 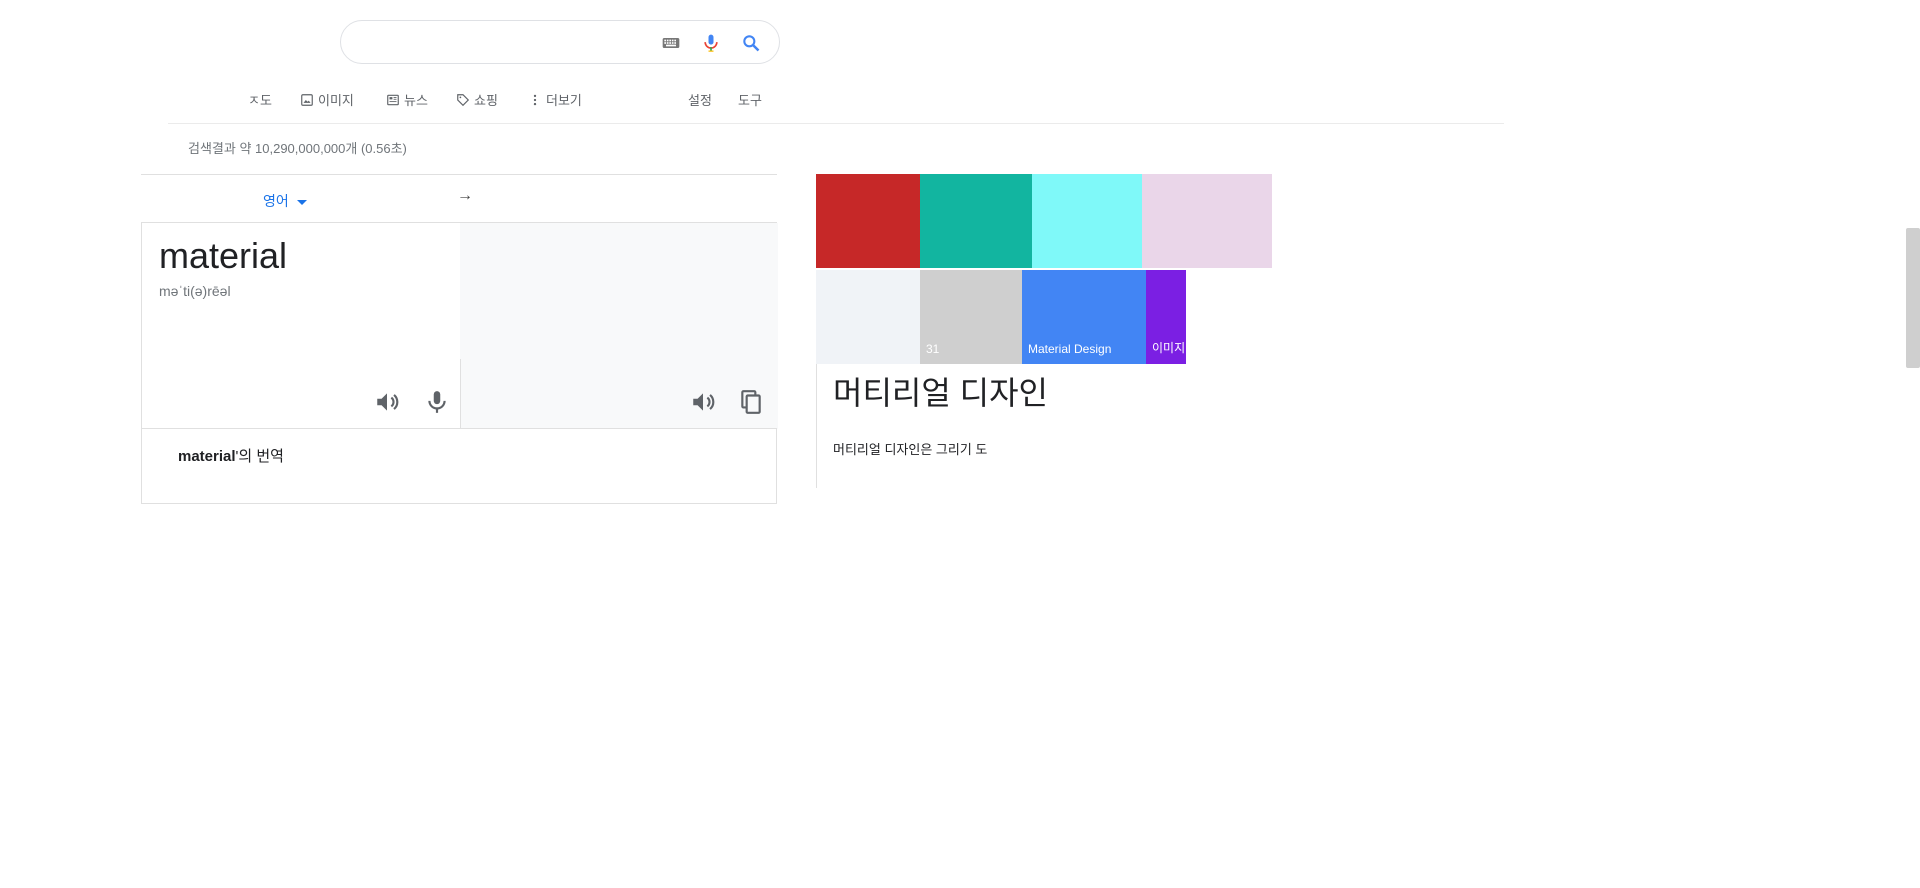 I want to click on tab-news: 뉴스, so click(x=407, y=99).